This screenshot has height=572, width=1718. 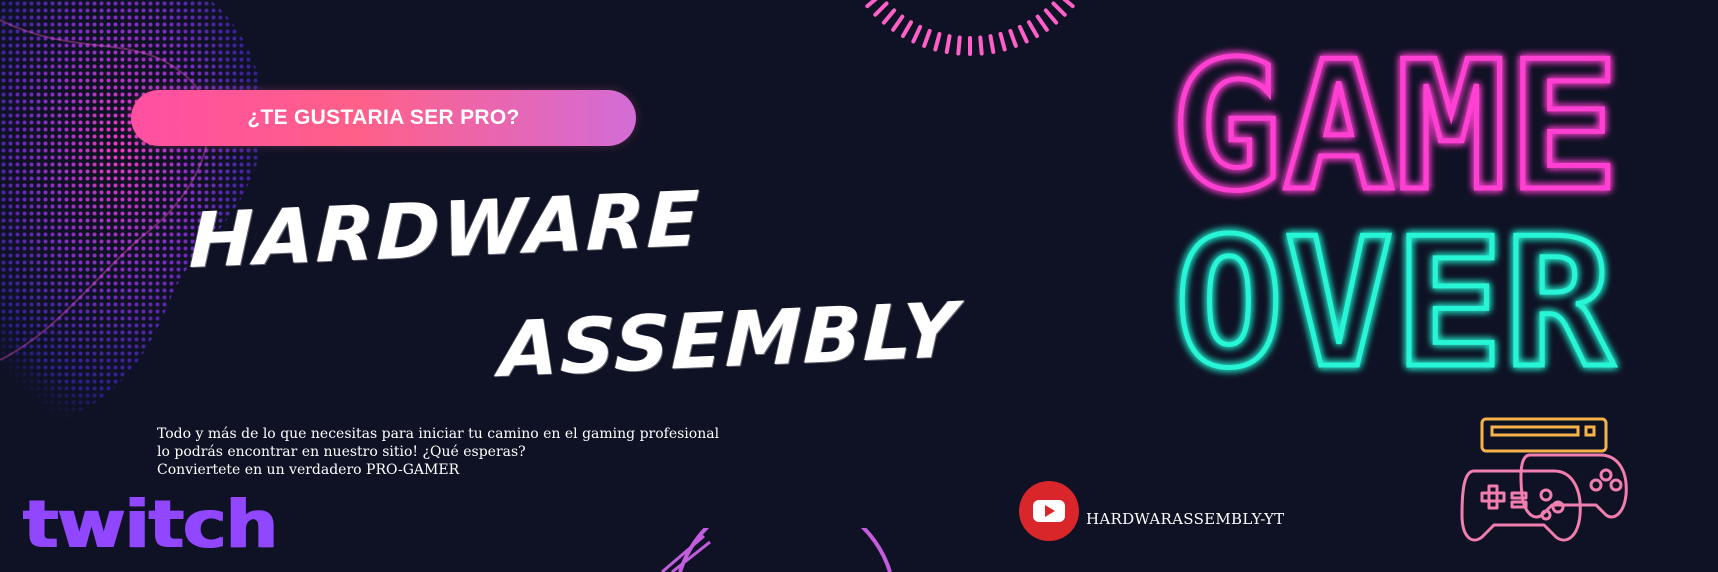 I want to click on neon-line-1: GAME, so click(x=1395, y=126).